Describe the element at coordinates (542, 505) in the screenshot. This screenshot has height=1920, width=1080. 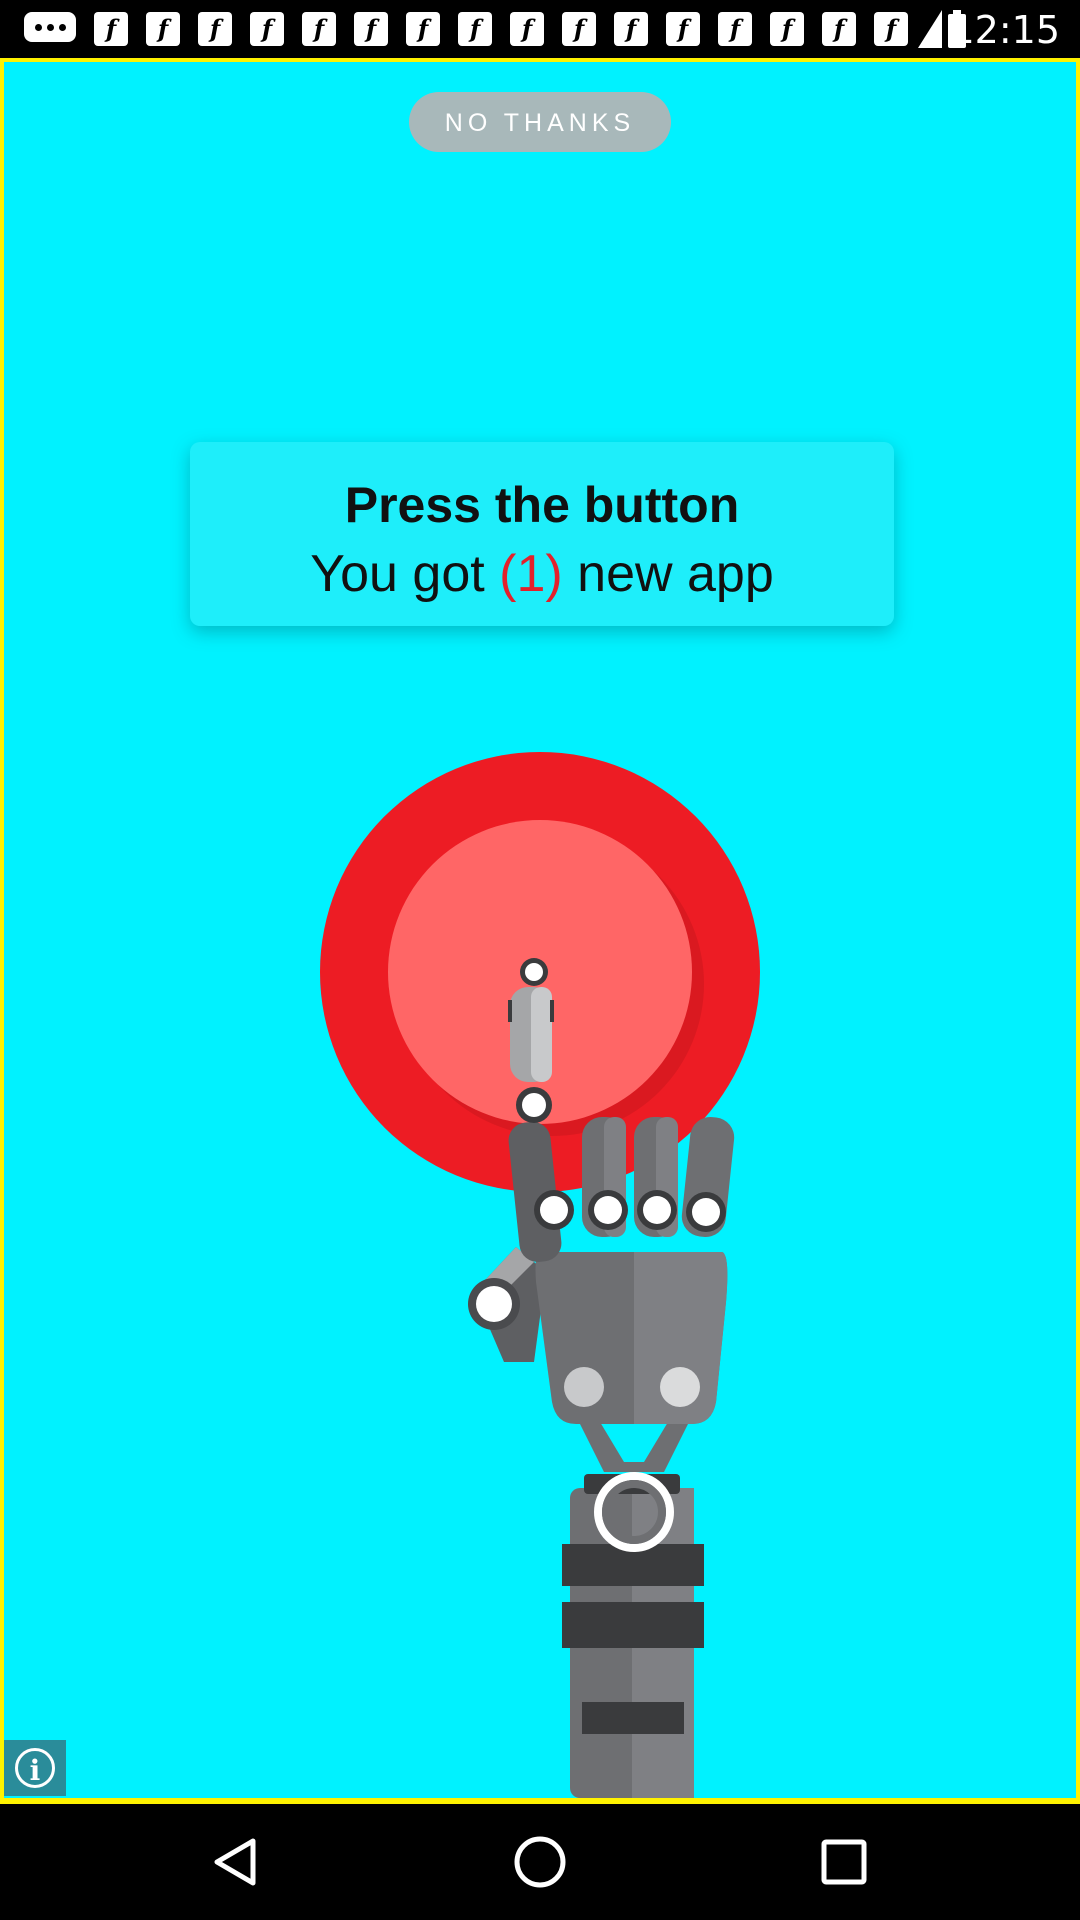
I see `card-title: Press the button` at that location.